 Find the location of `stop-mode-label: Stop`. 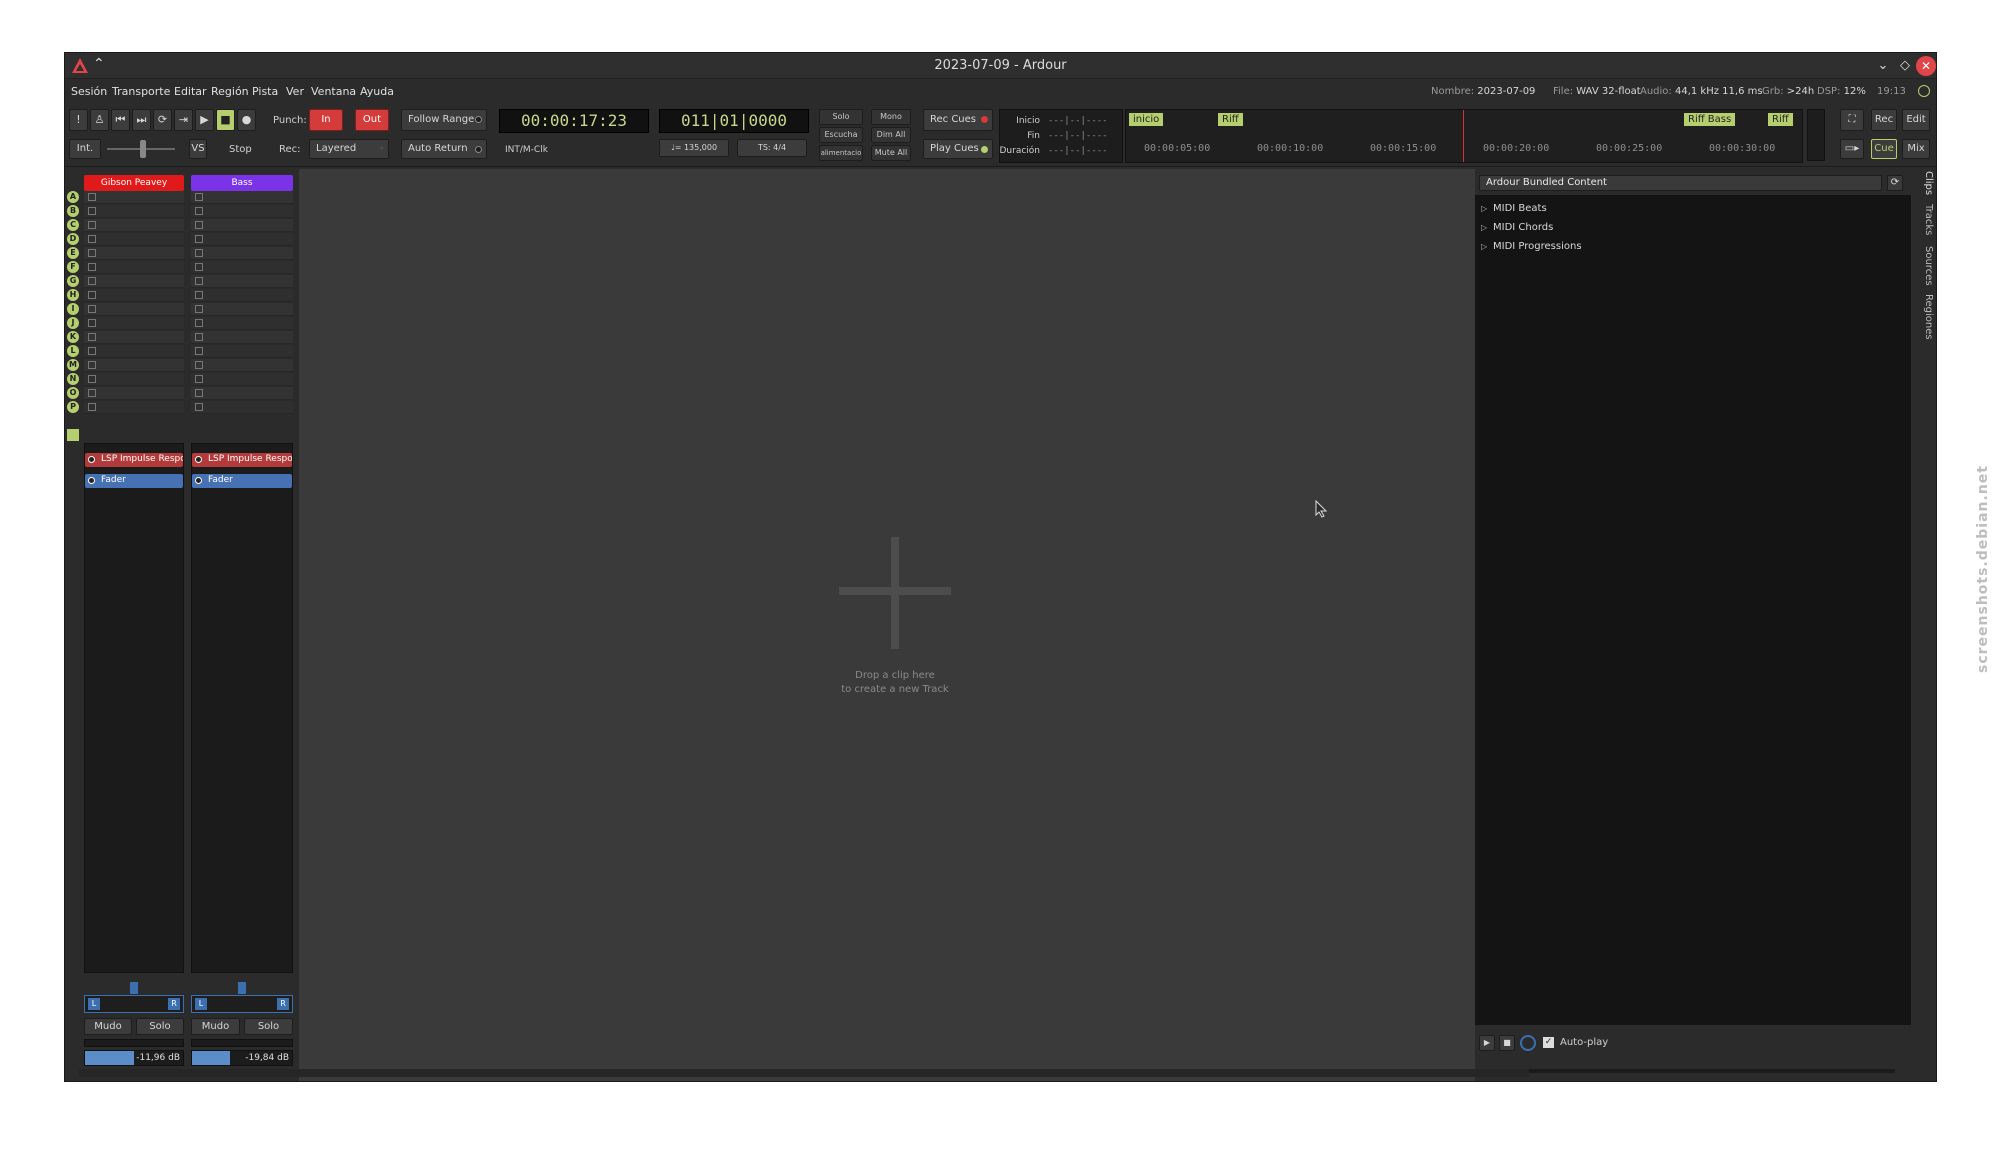

stop-mode-label: Stop is located at coordinates (240, 149).